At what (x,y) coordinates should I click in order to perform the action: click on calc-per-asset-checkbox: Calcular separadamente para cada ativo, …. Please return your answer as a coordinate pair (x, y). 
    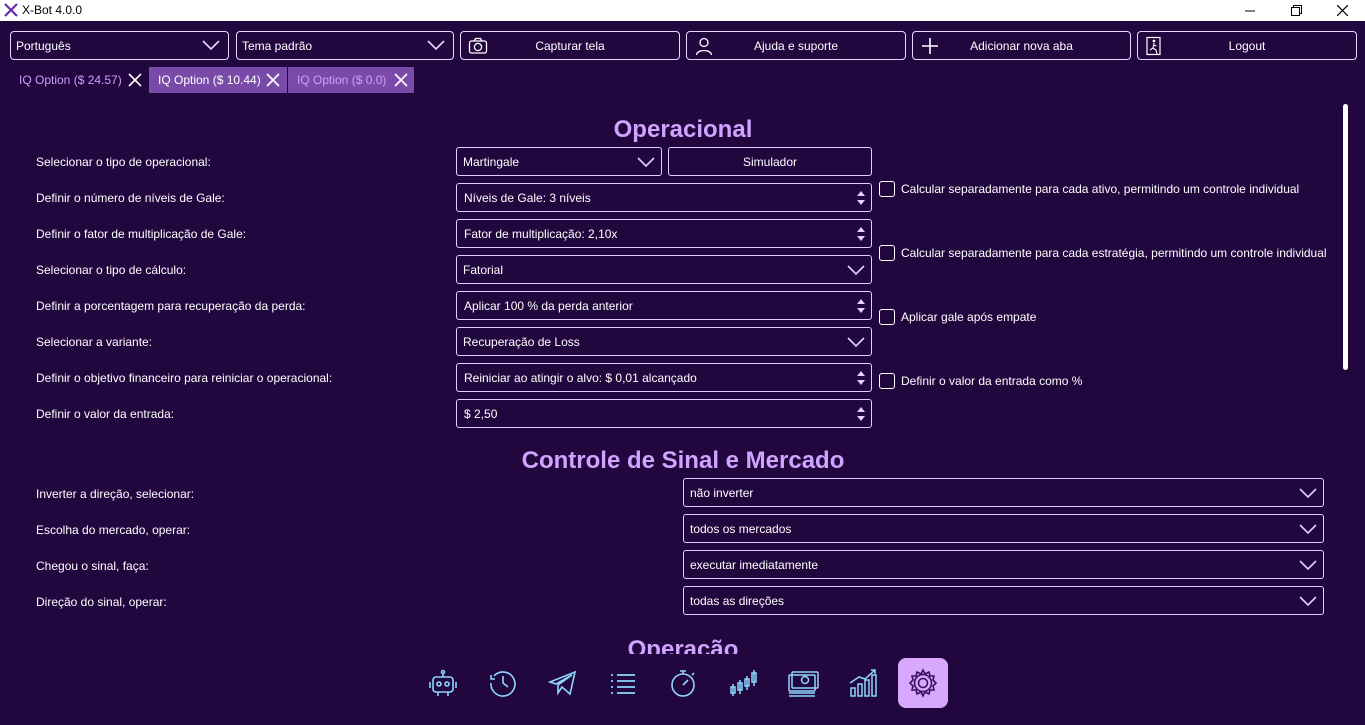
    Looking at the image, I should click on (1089, 189).